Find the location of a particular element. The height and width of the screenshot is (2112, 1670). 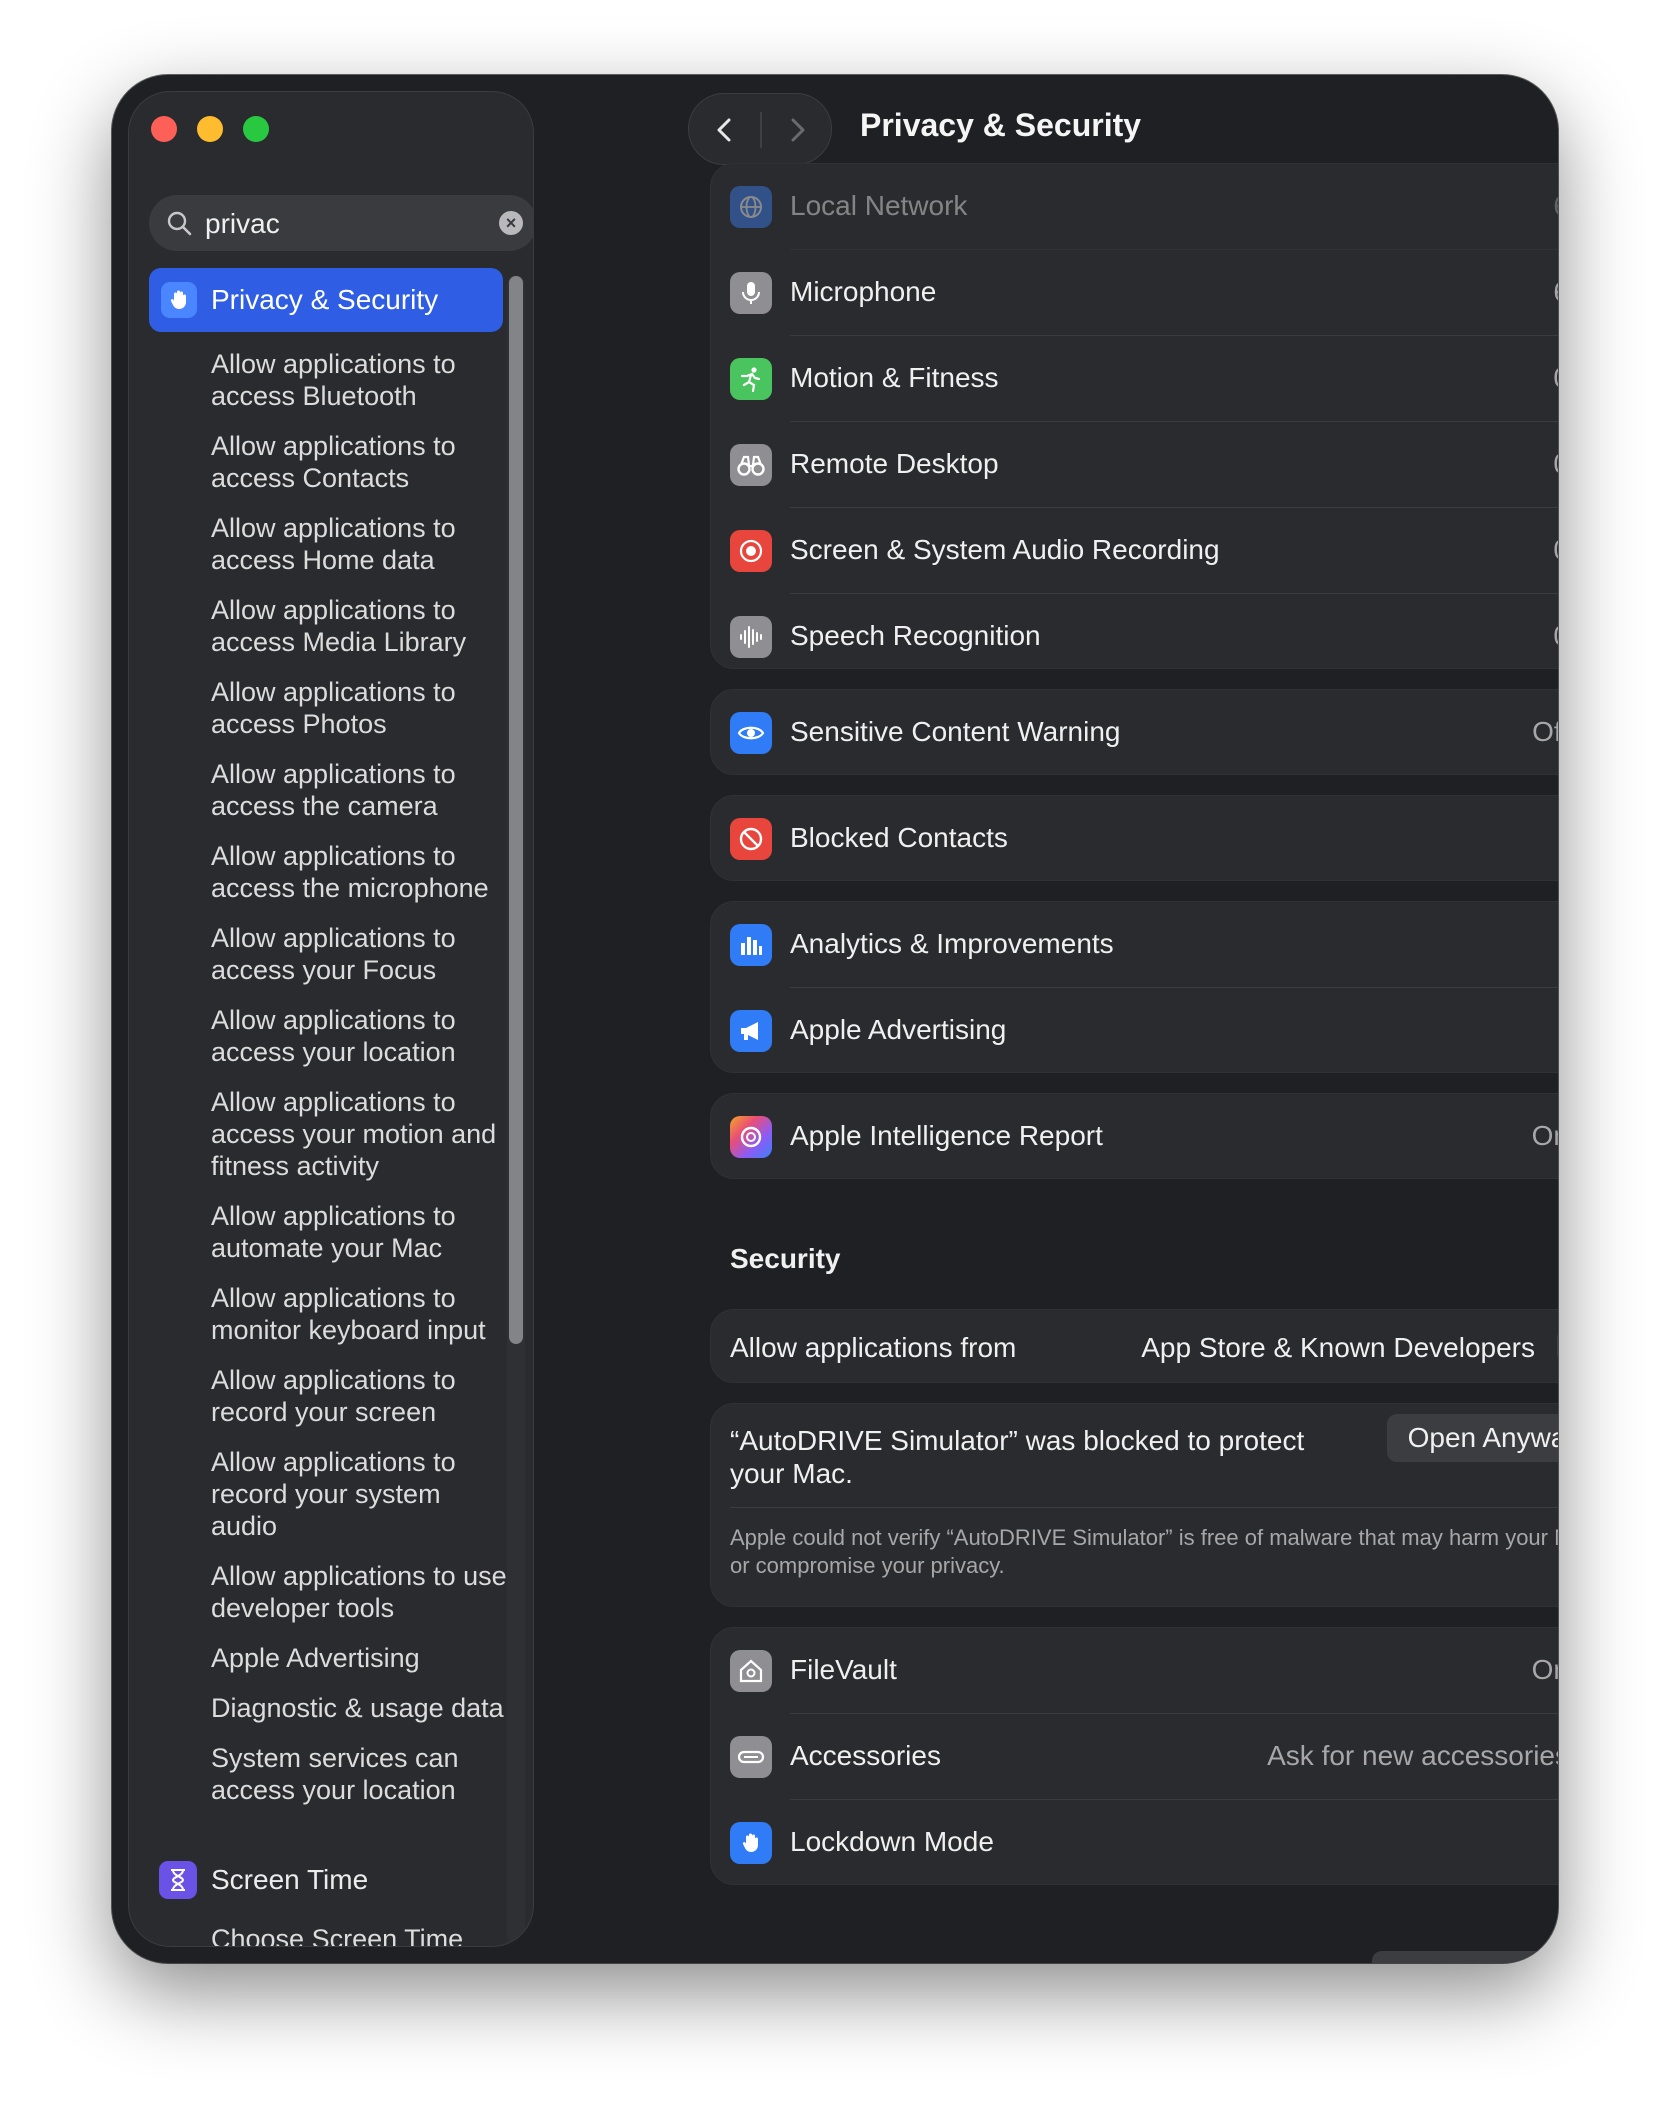

sidebar-search-result: Allow applications to access Photos is located at coordinates (329, 708).